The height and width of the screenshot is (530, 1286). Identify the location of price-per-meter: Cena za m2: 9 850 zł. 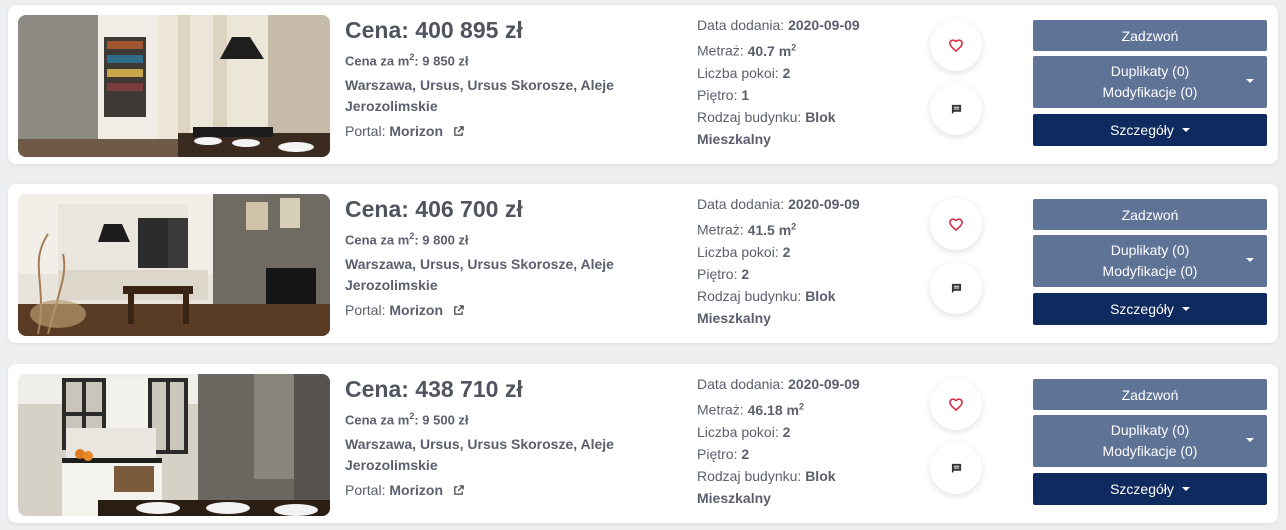
(407, 60).